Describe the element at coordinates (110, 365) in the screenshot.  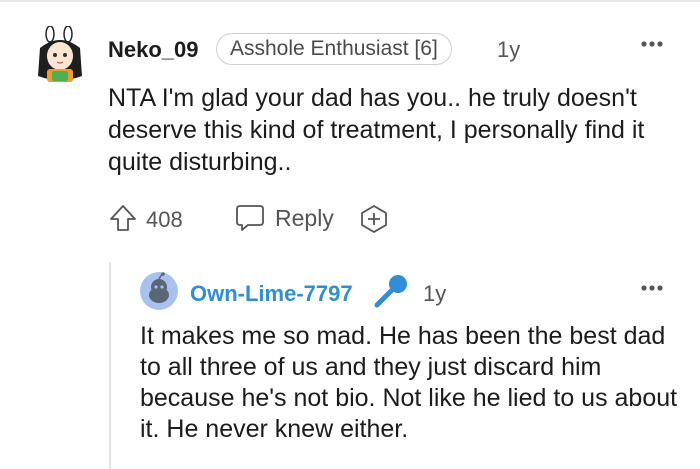
I see `thread-line` at that location.